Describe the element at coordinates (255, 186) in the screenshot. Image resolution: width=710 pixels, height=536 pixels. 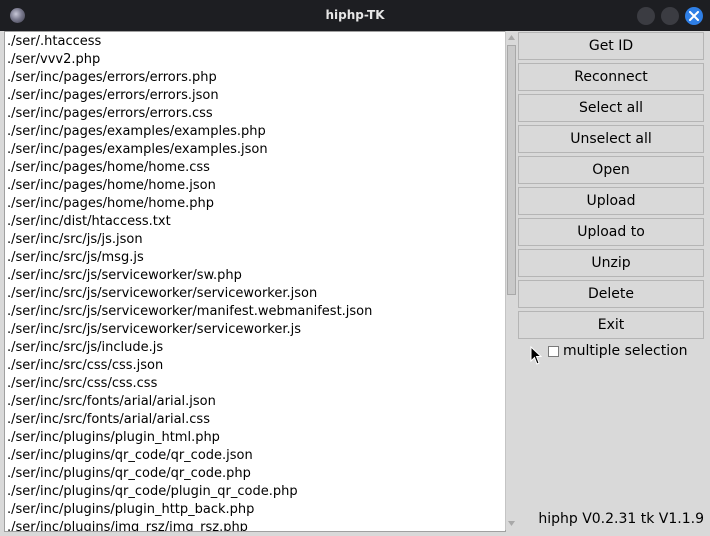
I see `list-item: ./ser/inc/pages/home/home.json` at that location.